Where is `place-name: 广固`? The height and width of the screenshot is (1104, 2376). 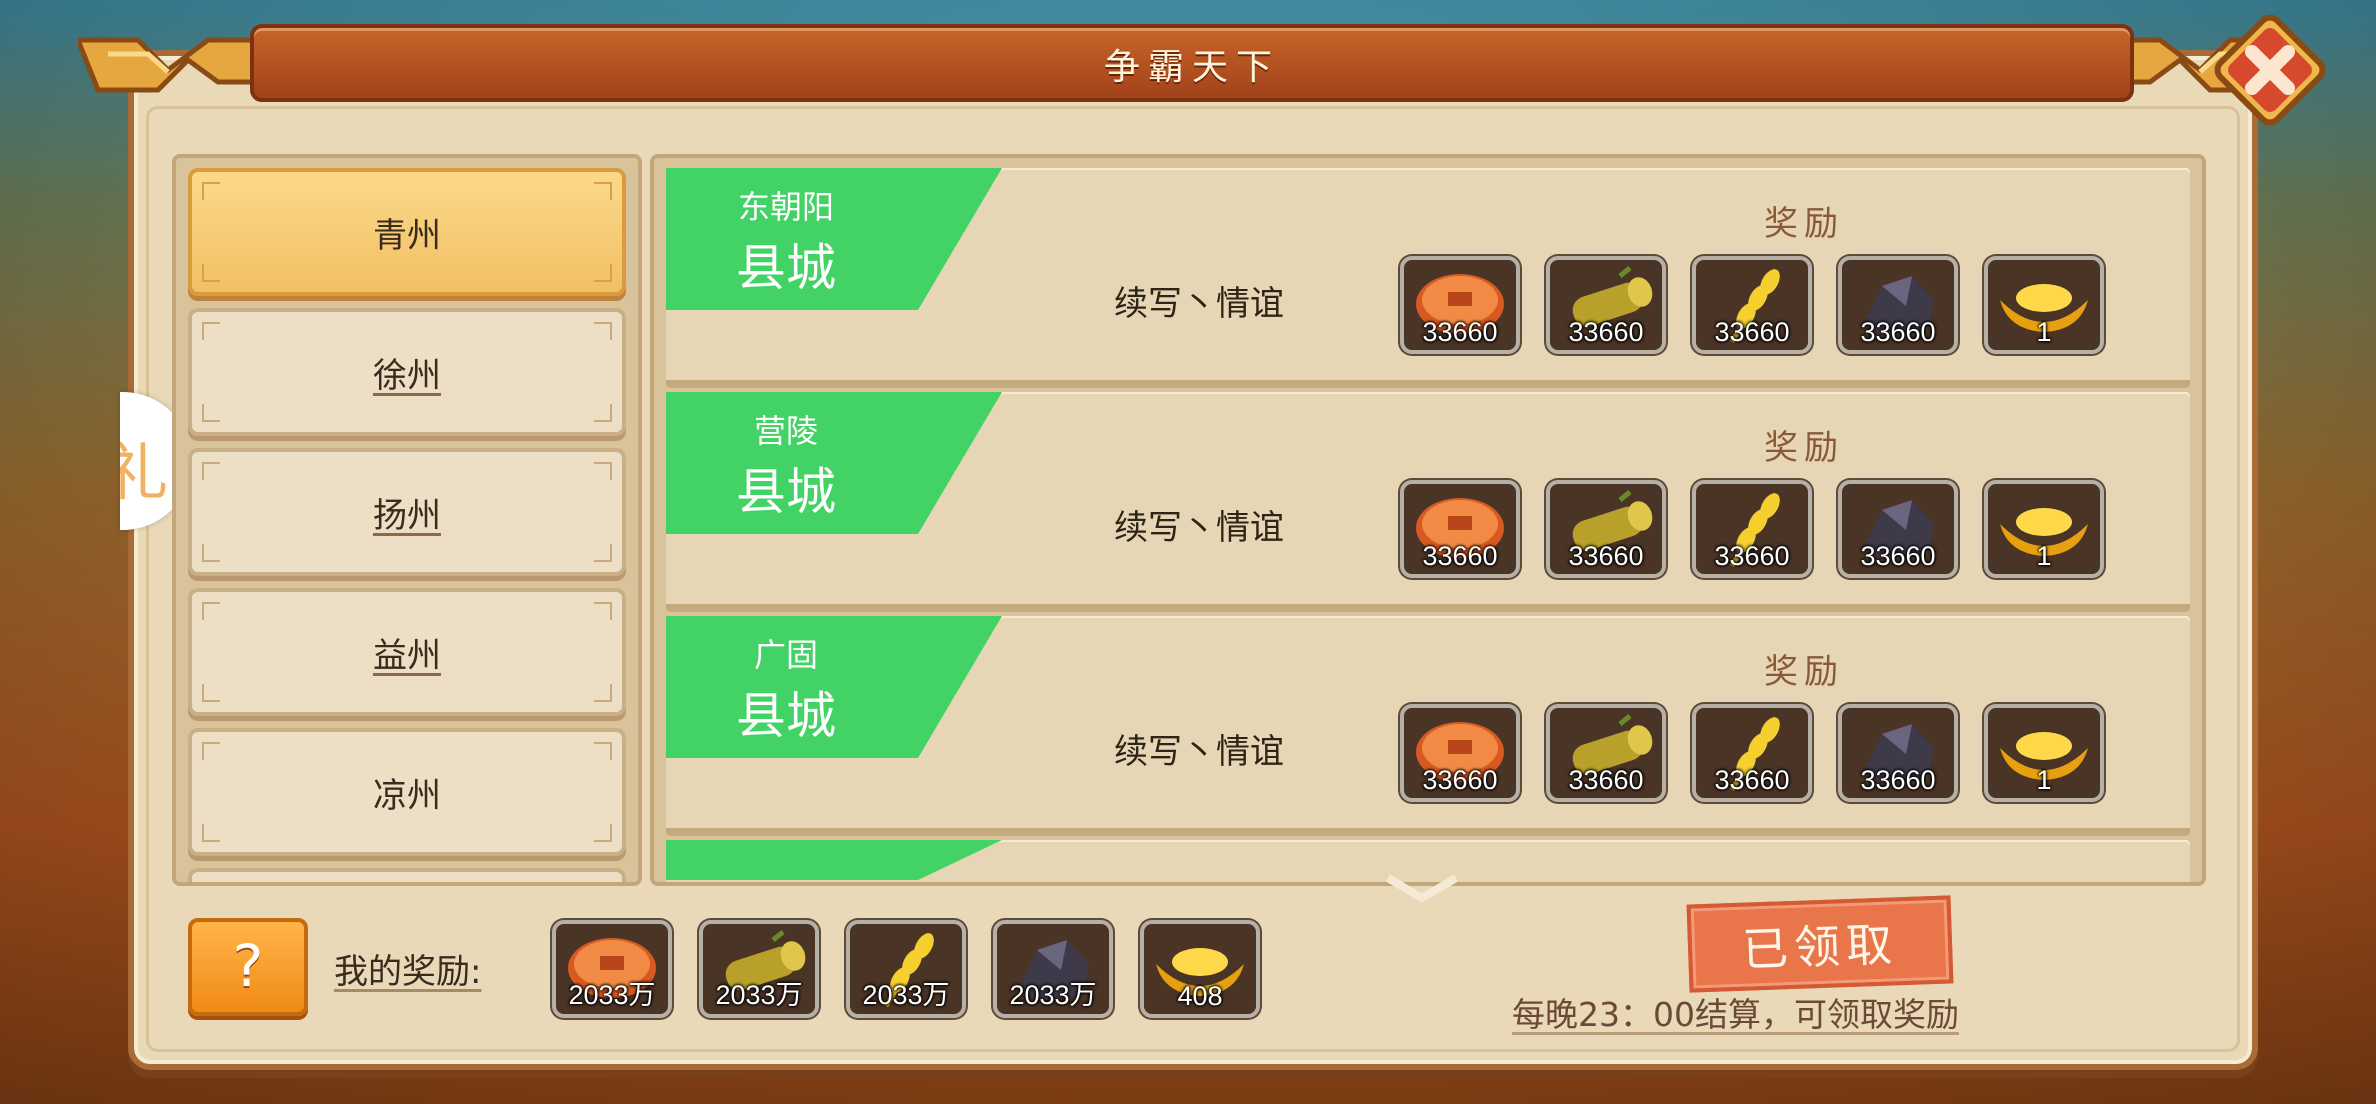 place-name: 广固 is located at coordinates (785, 655).